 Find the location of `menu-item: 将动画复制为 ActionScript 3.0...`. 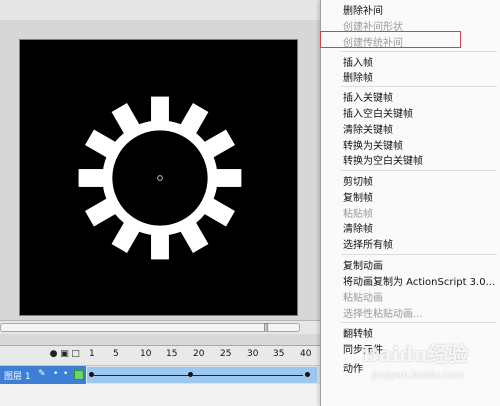

menu-item: 将动画复制为 ActionScript 3.0... is located at coordinates (410, 282).